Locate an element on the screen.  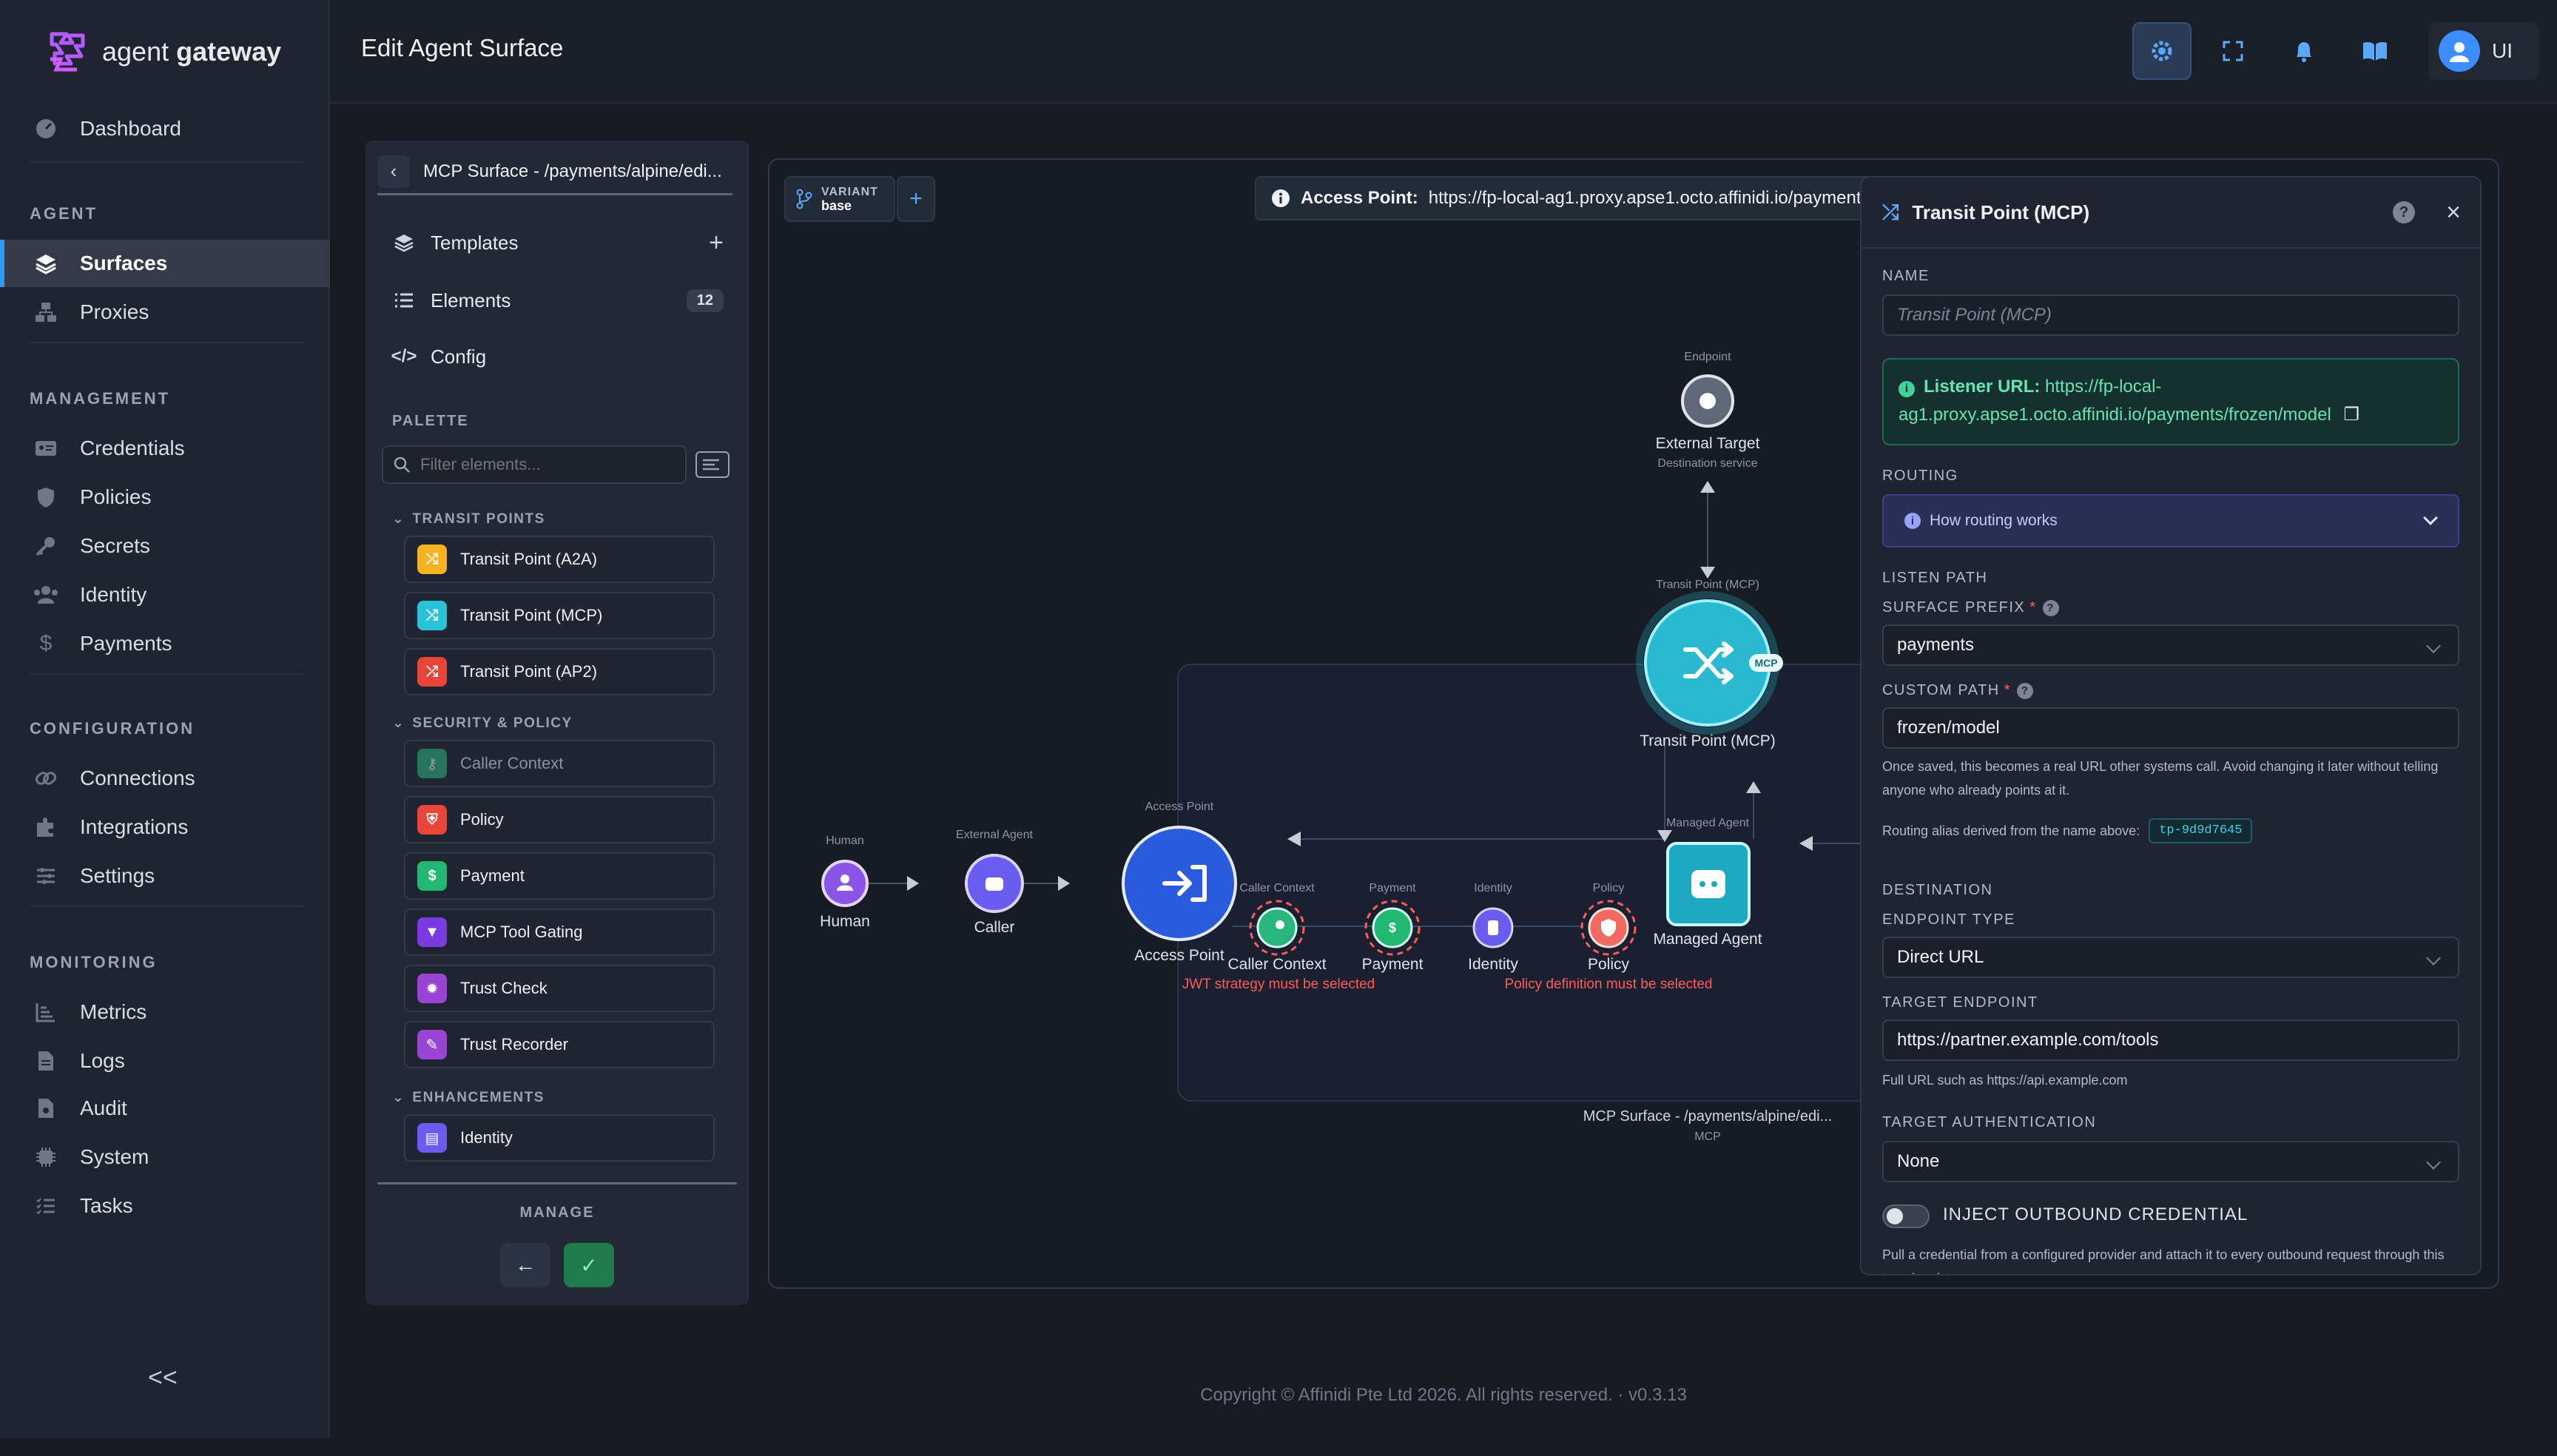
caller-label: Caller is located at coordinates (995, 928).